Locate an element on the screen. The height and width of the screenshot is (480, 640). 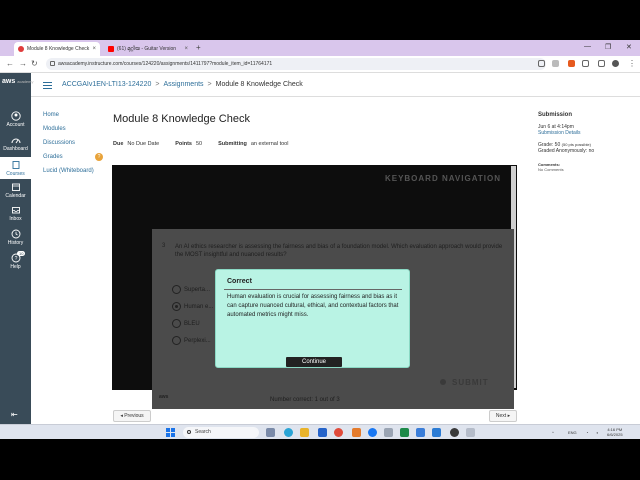
breadcrumb-current: Module 8 Knowledge Check is located at coordinates (259, 84).